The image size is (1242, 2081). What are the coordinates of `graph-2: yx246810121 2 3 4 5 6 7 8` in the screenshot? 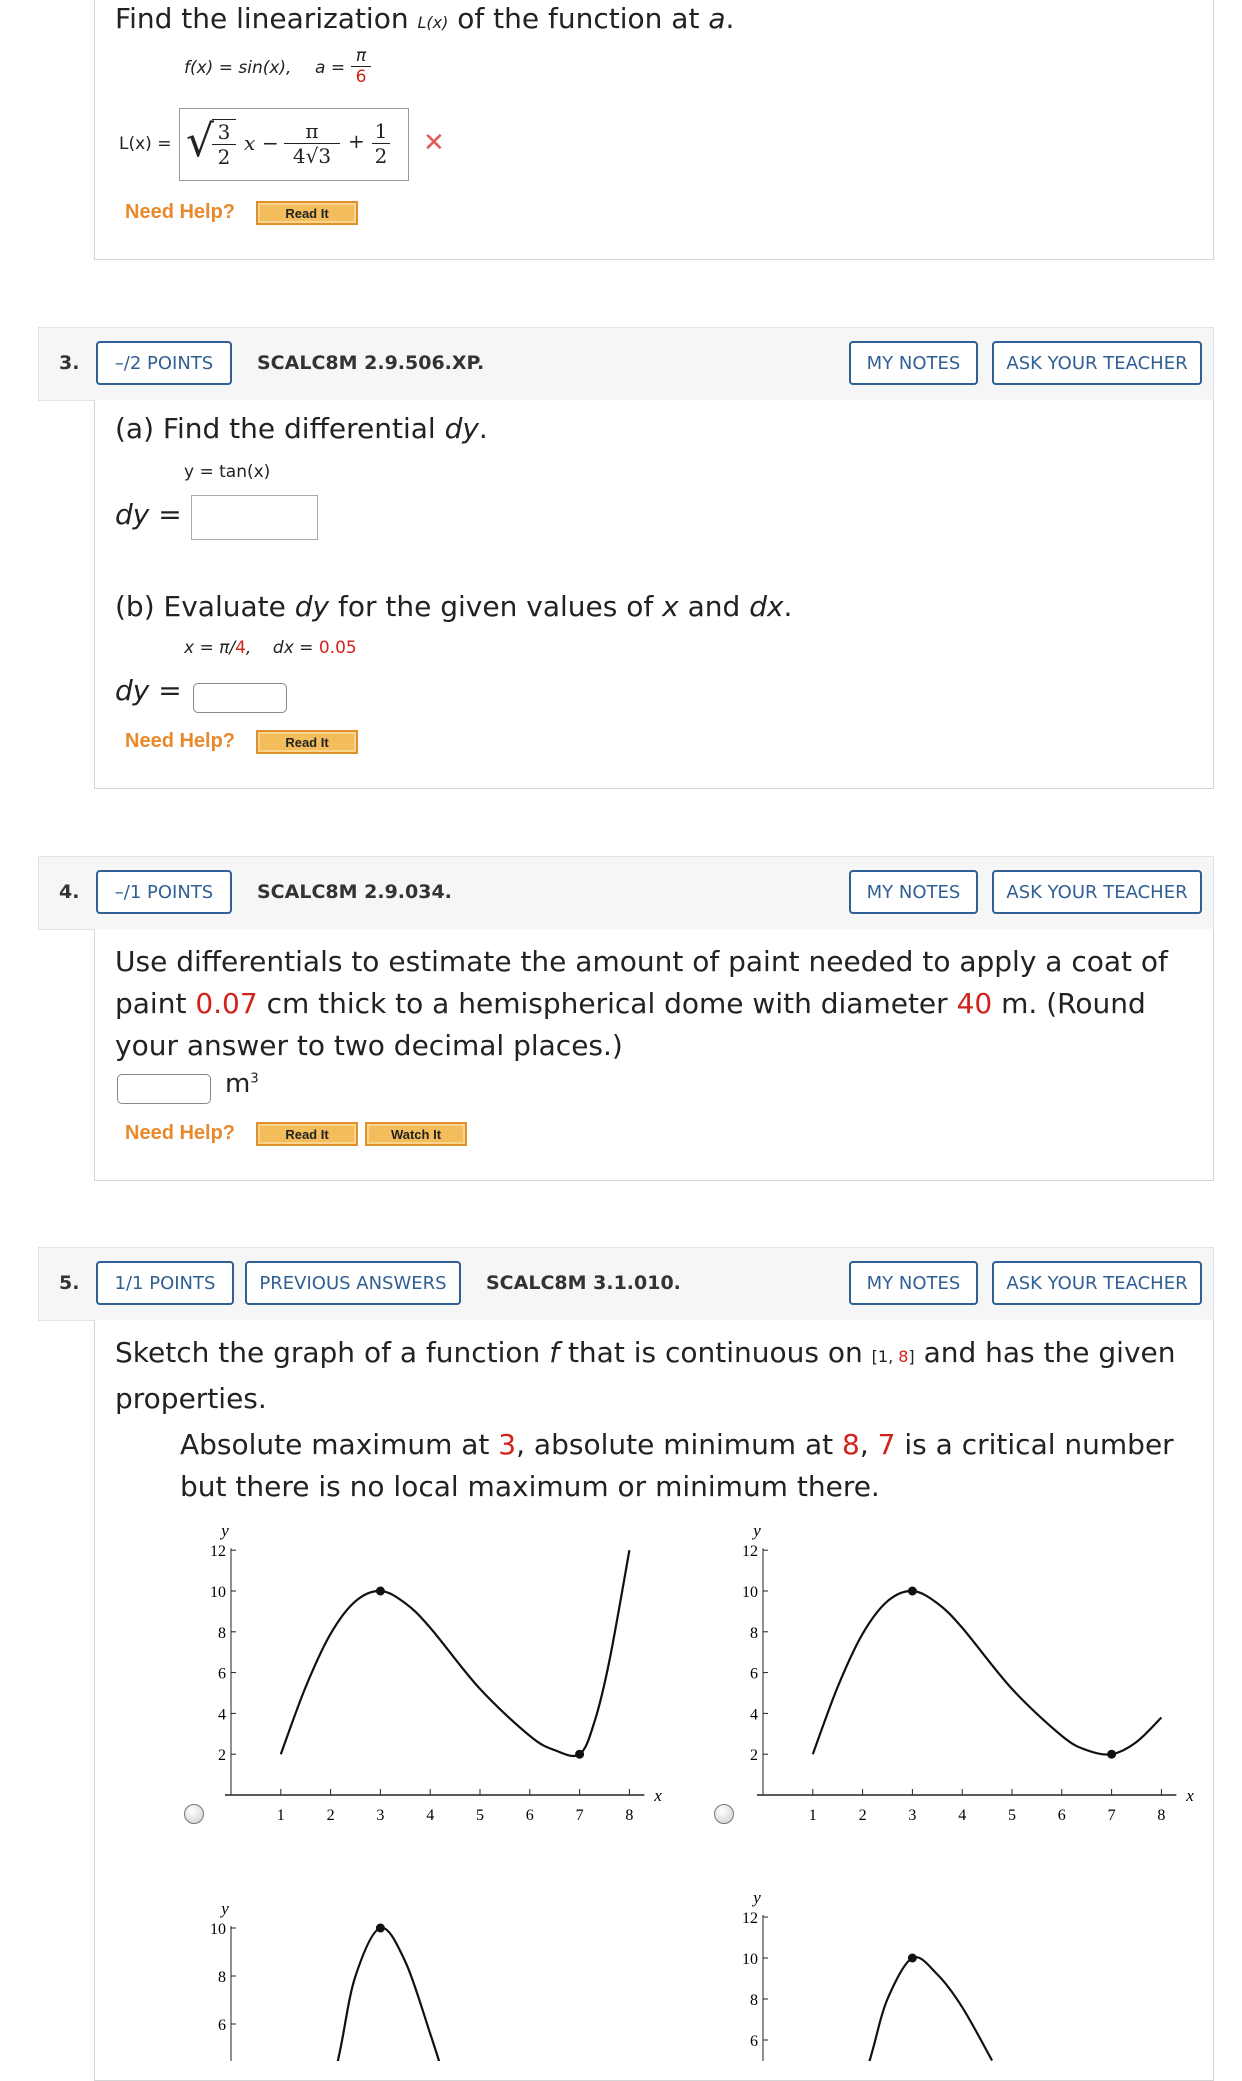 It's located at (968, 1672).